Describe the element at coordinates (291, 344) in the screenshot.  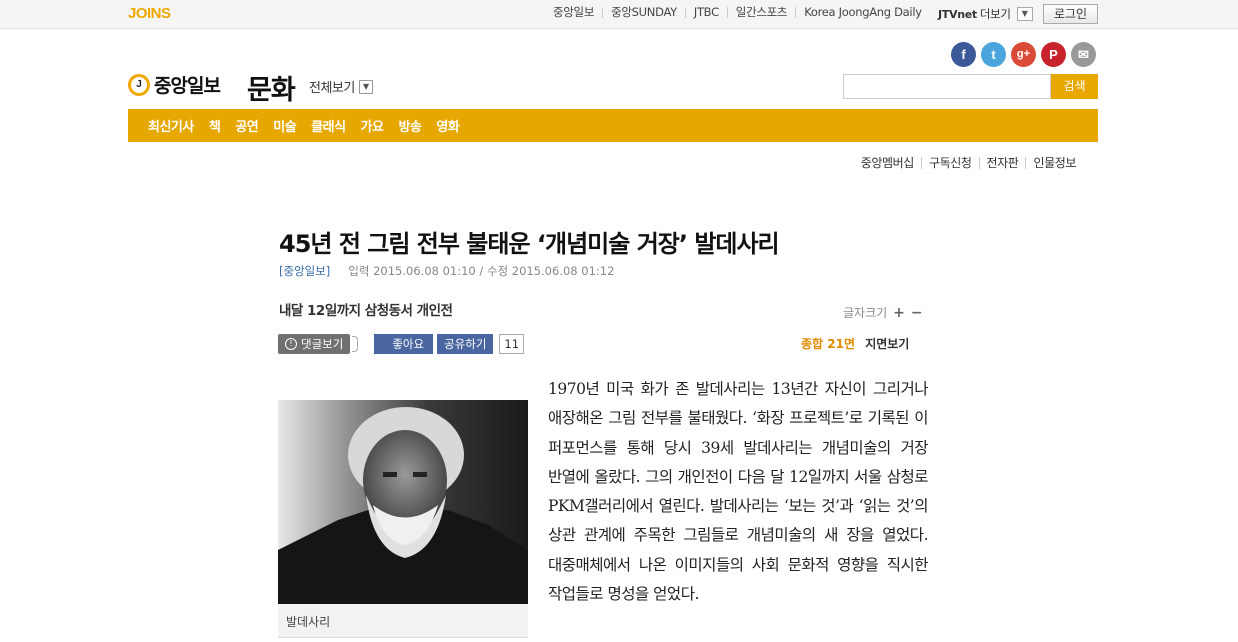
I see `comment-icon: !` at that location.